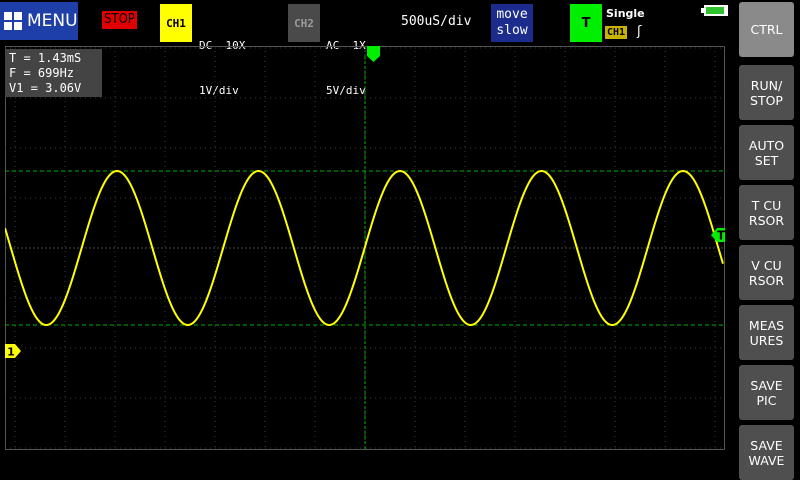  Describe the element at coordinates (586, 23) in the screenshot. I see `trigger-badge: T` at that location.